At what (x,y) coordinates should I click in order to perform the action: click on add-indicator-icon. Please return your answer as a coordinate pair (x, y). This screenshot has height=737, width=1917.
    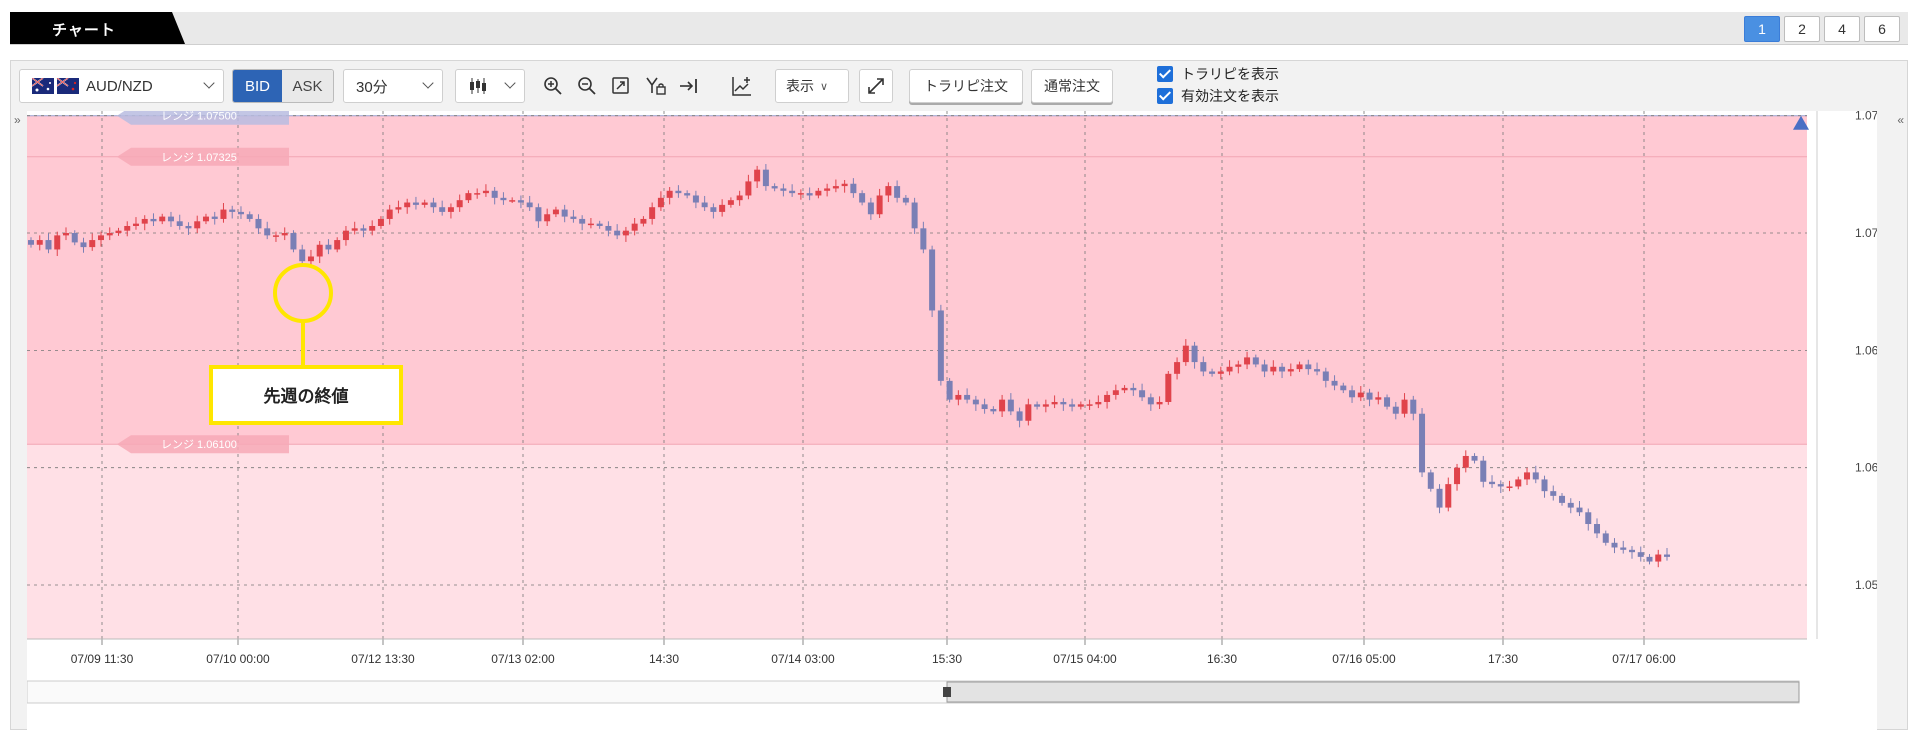
    Looking at the image, I should click on (741, 86).